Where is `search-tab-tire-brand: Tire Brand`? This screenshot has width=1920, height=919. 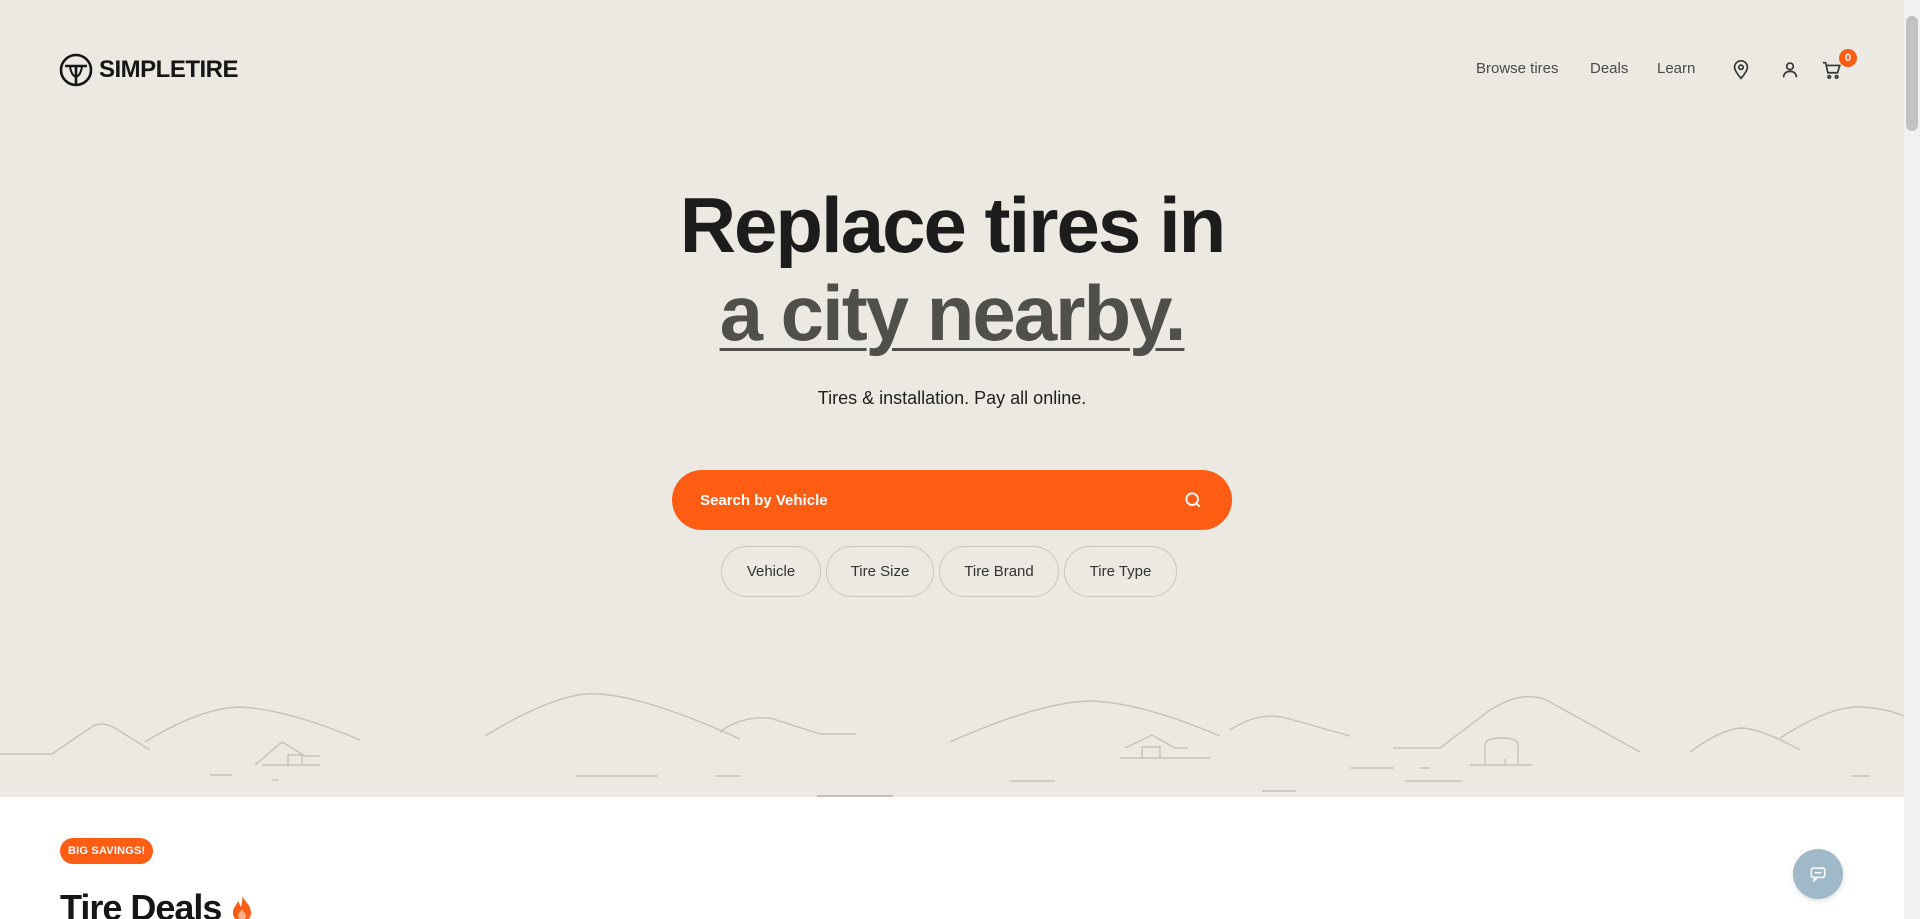 search-tab-tire-brand: Tire Brand is located at coordinates (999, 571).